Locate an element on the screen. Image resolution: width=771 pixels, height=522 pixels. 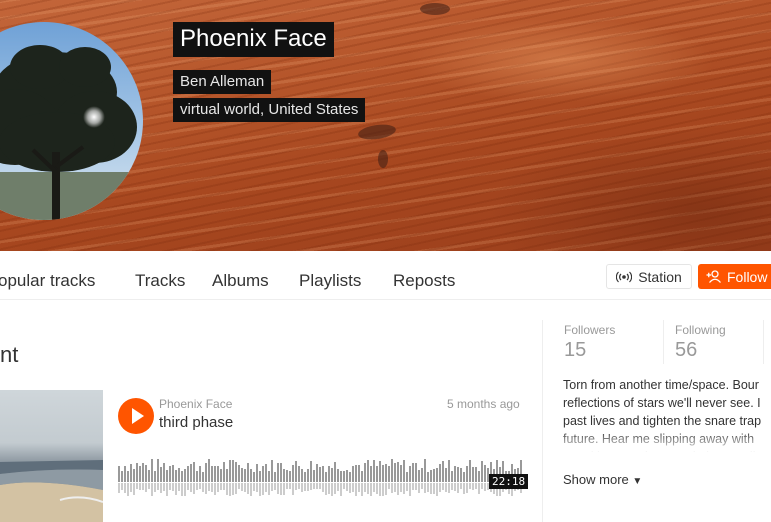
show-more-label: Show more is located at coordinates (596, 479).